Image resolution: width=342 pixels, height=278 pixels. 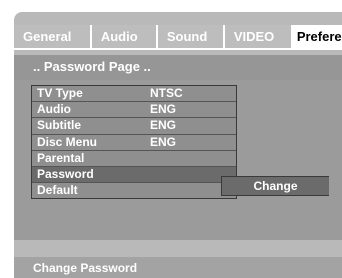 I want to click on menu-item-label: TV Type, so click(x=60, y=93).